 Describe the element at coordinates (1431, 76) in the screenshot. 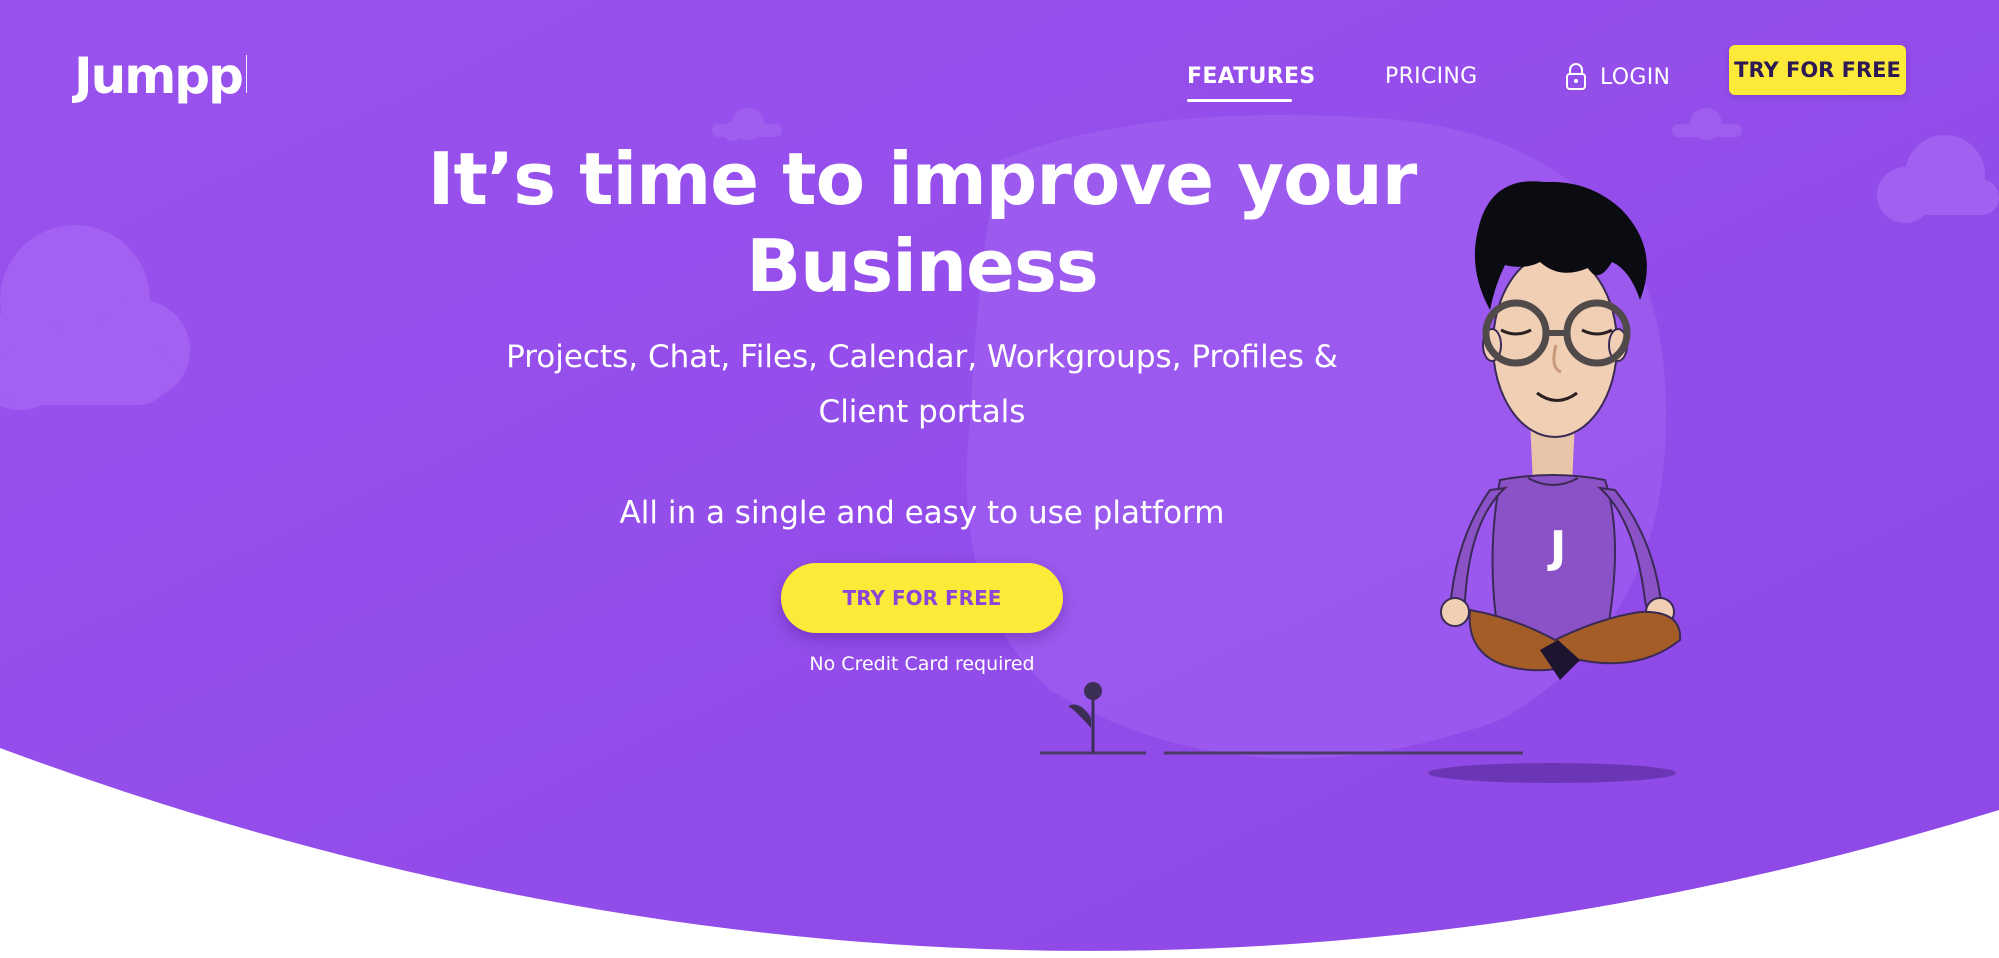

I see `nav-pricing-link: PRICING` at that location.